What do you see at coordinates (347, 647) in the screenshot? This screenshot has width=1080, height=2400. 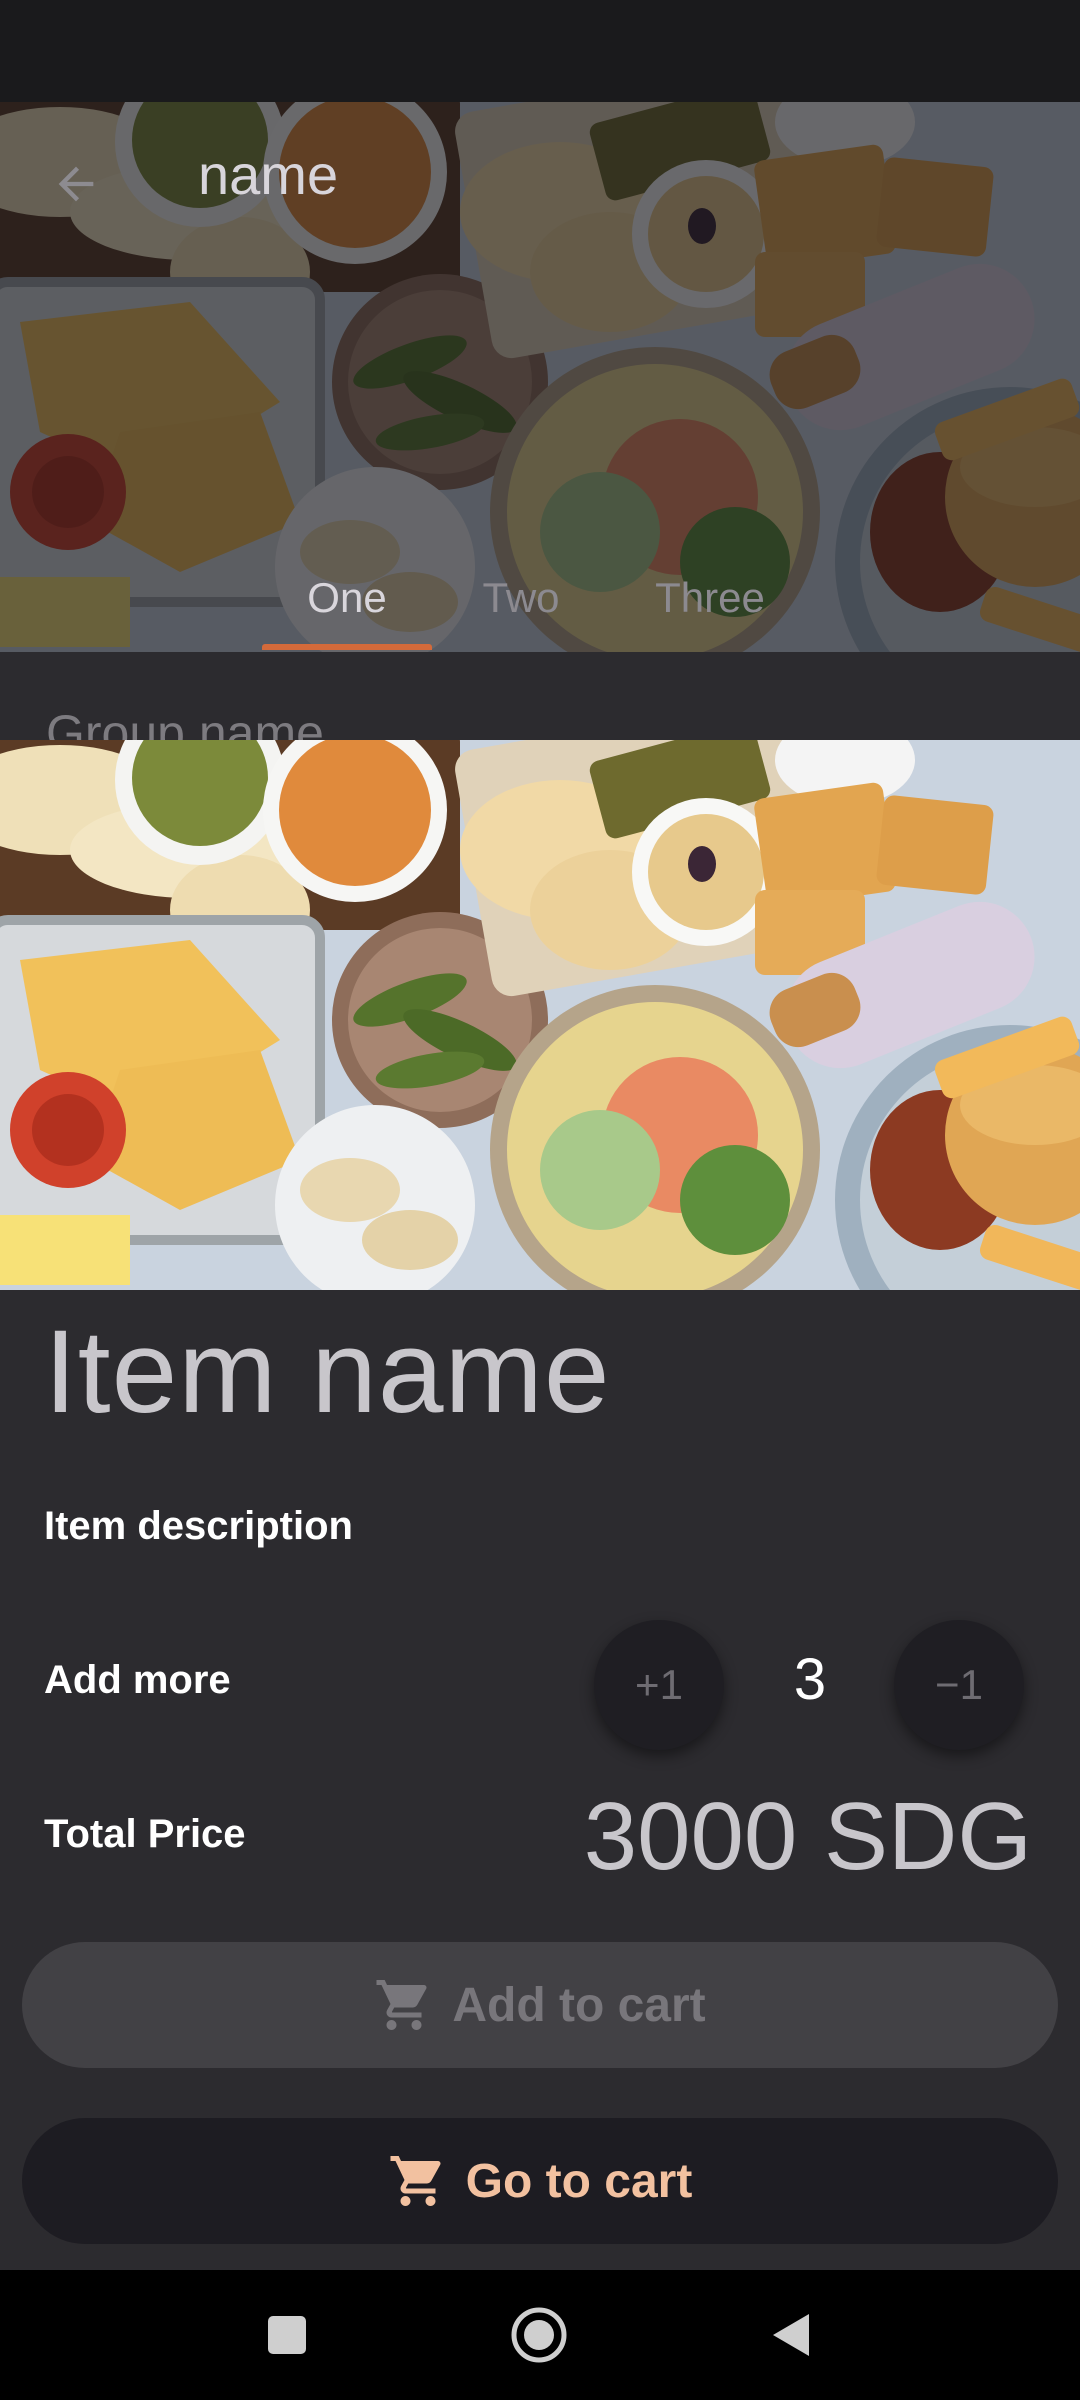 I see `tab-indicator` at bounding box center [347, 647].